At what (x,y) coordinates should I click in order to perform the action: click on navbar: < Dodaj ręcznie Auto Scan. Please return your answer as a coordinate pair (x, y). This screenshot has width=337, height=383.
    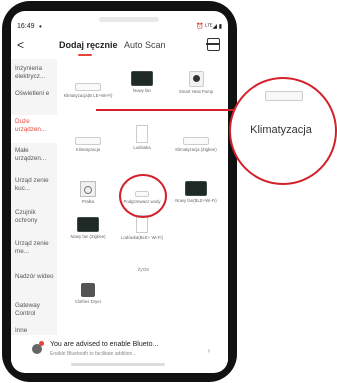
    Looking at the image, I should click on (119, 47).